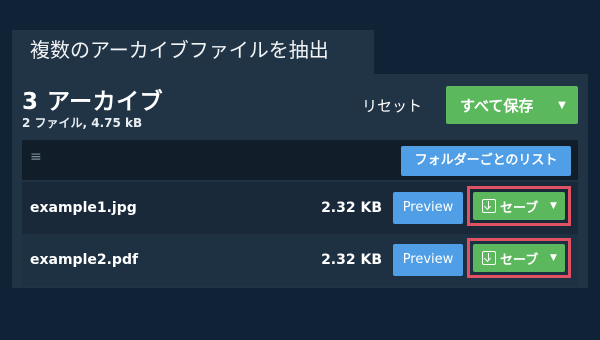 The image size is (600, 340). I want to click on file-name: example1.jpg, so click(83, 208).